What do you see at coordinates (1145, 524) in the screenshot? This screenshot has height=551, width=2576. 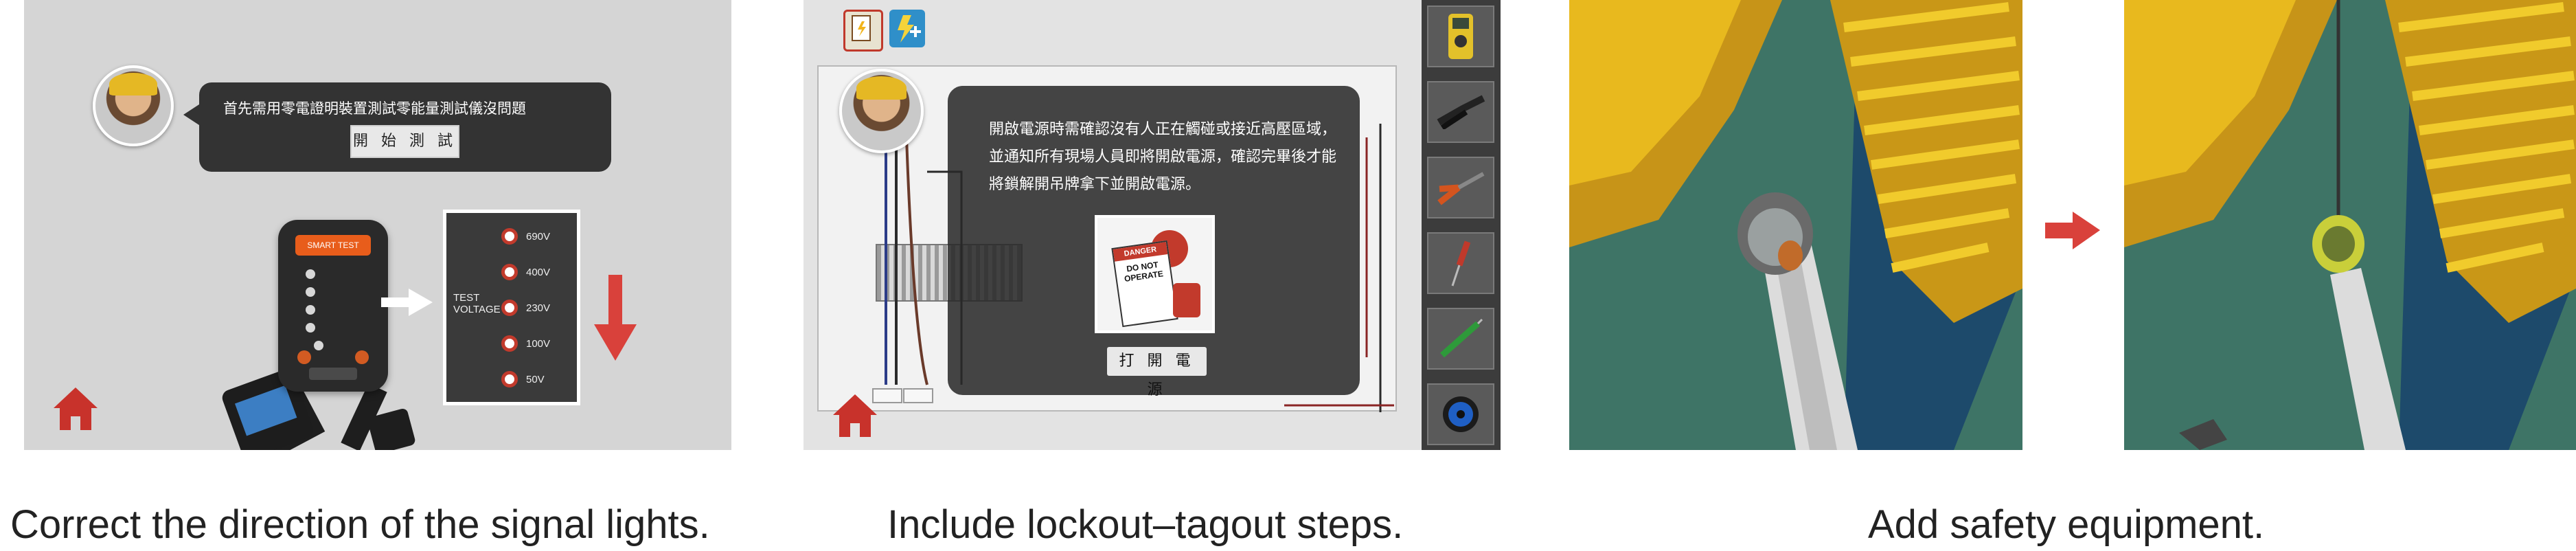 I see `caption-lockout-tagout: Include lockout–tagout steps.` at bounding box center [1145, 524].